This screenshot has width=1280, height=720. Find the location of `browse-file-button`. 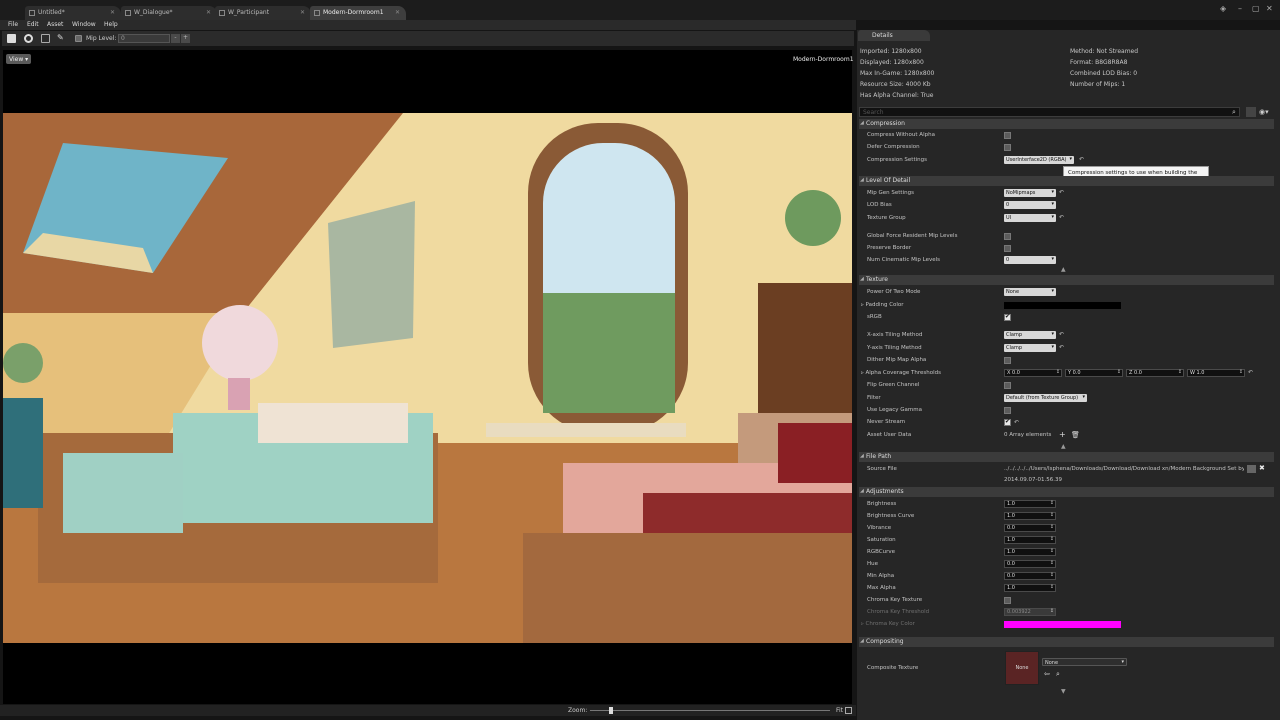

browse-file-button is located at coordinates (1251, 469).